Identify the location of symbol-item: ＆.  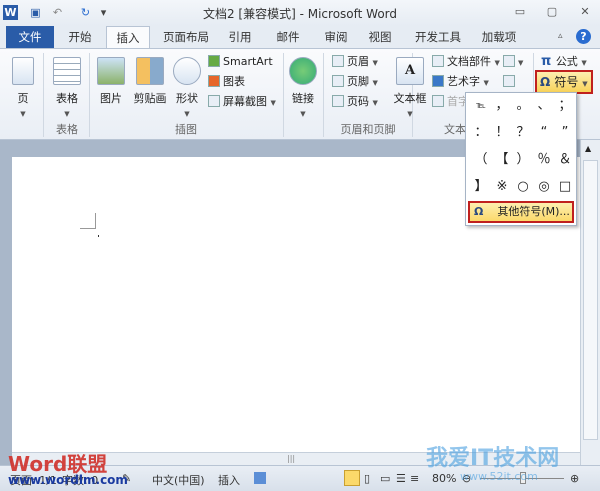
(565, 160).